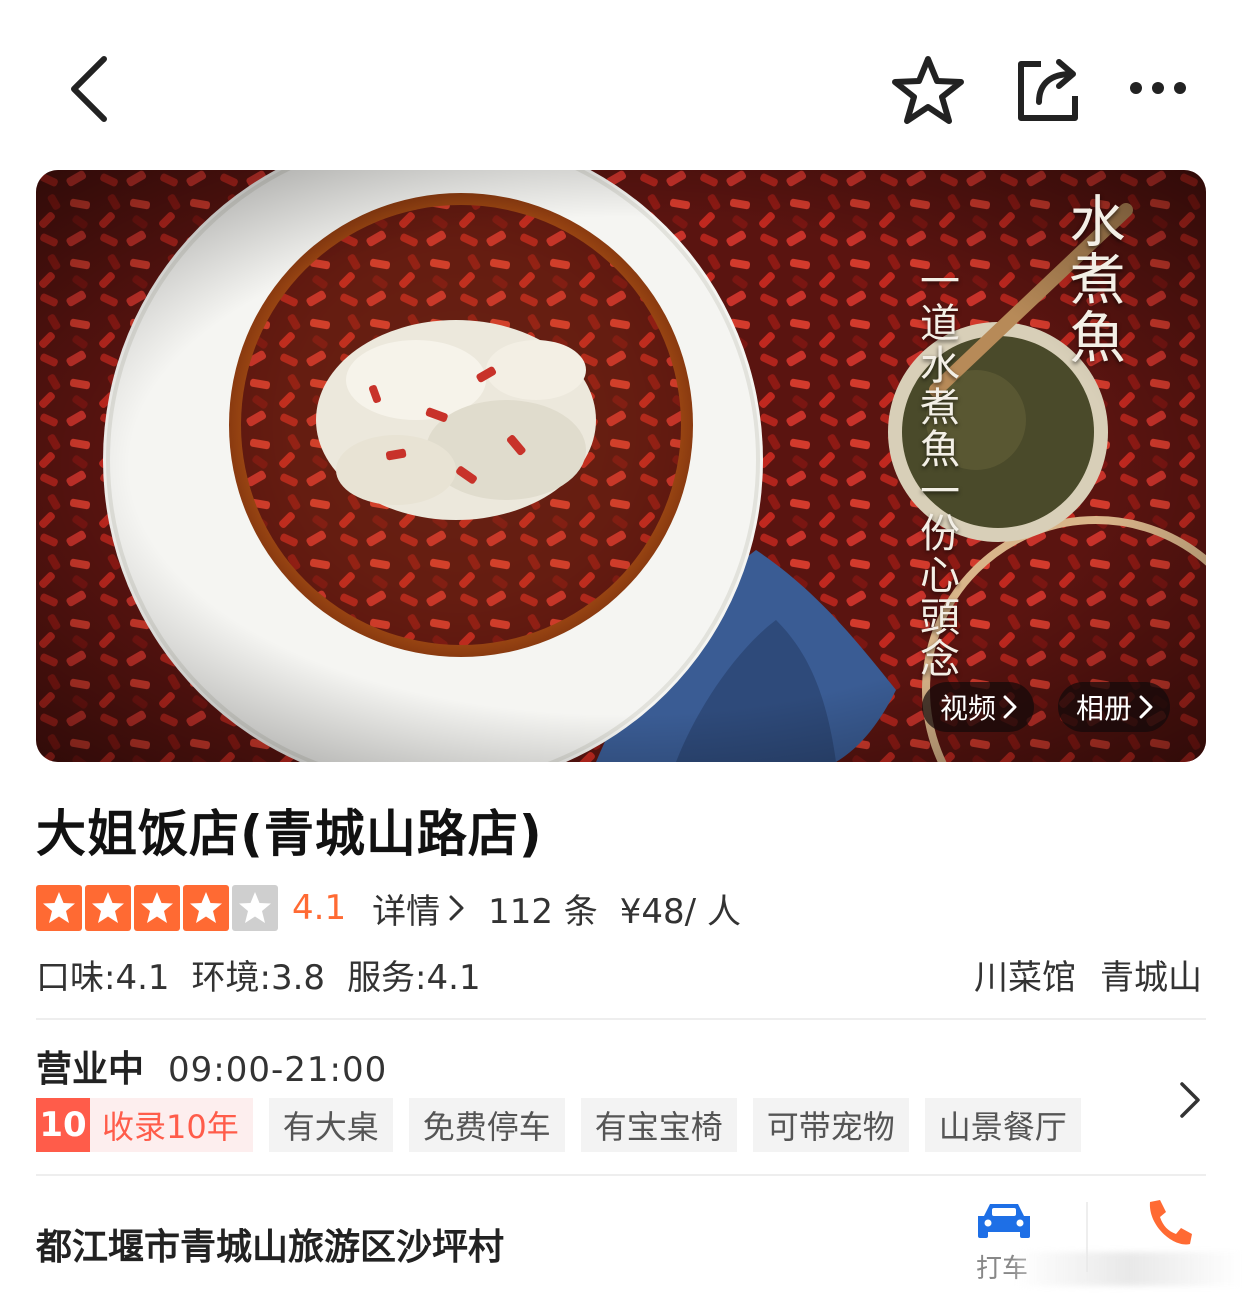 Image resolution: width=1242 pixels, height=1295 pixels. I want to click on rating-detail-label: 详情, so click(406, 911).